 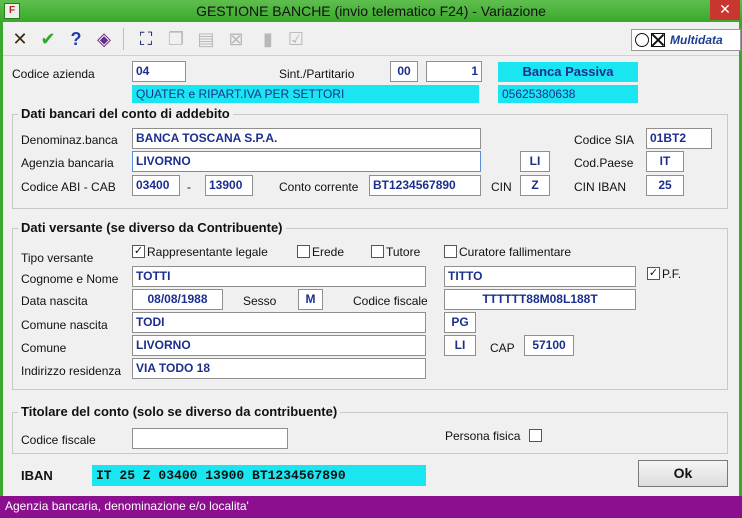 What do you see at coordinates (138, 251) in the screenshot?
I see `rappresentante-checkbox: ✓` at bounding box center [138, 251].